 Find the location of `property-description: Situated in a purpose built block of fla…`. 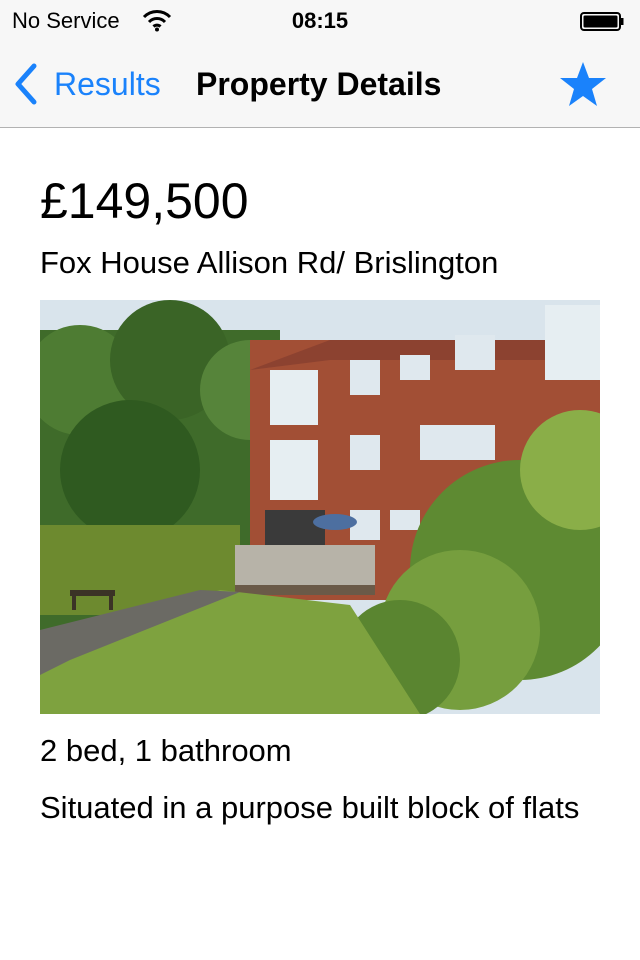

property-description: Situated in a purpose built block of fla… is located at coordinates (310, 807).